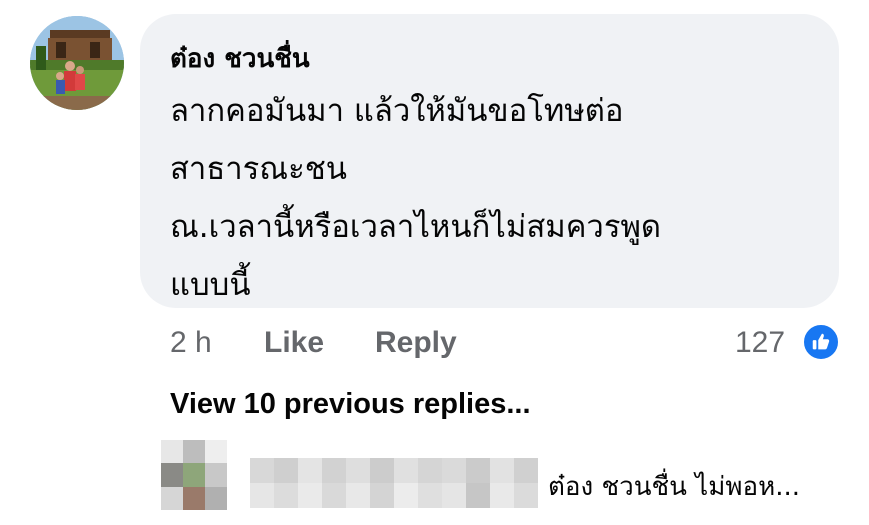 Image resolution: width=869 pixels, height=525 pixels. Describe the element at coordinates (397, 111) in the screenshot. I see `comment-line: ลากคอมันมา แล้วให้มันขอโทษต่อ` at that location.